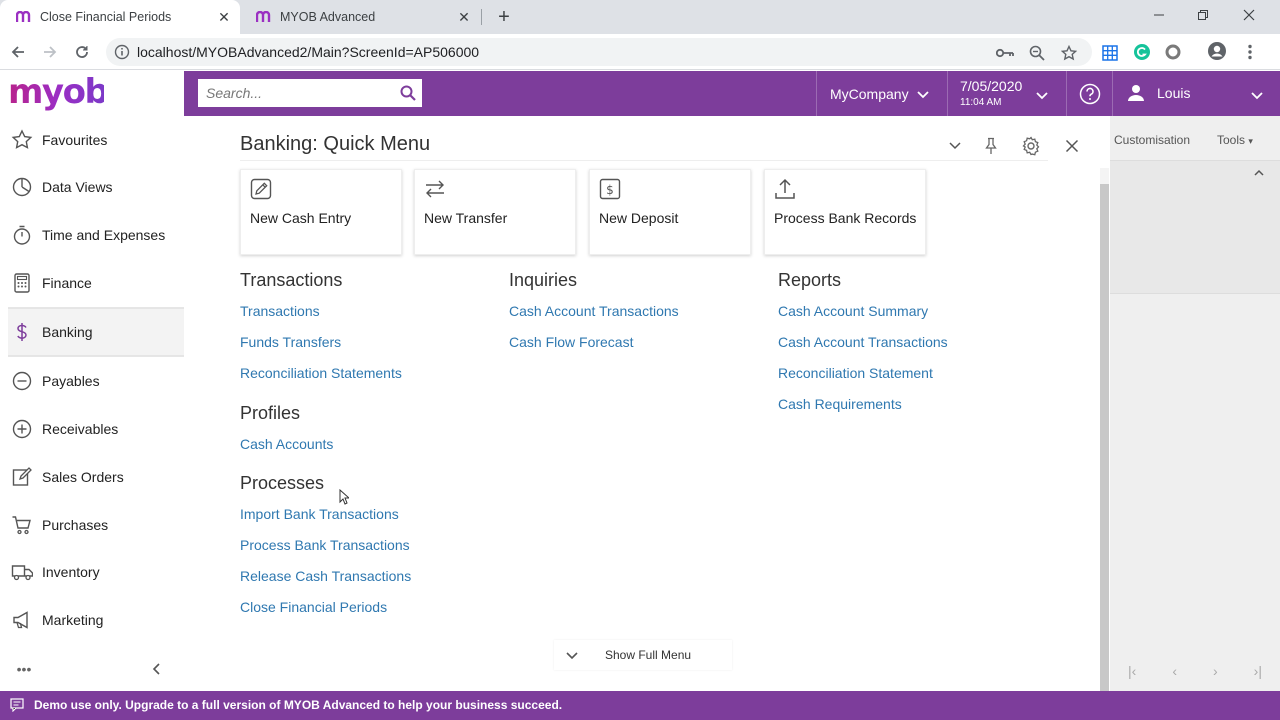 Image resolution: width=1280 pixels, height=720 pixels. I want to click on show-full-menu-label: Show Full Menu, so click(648, 655).